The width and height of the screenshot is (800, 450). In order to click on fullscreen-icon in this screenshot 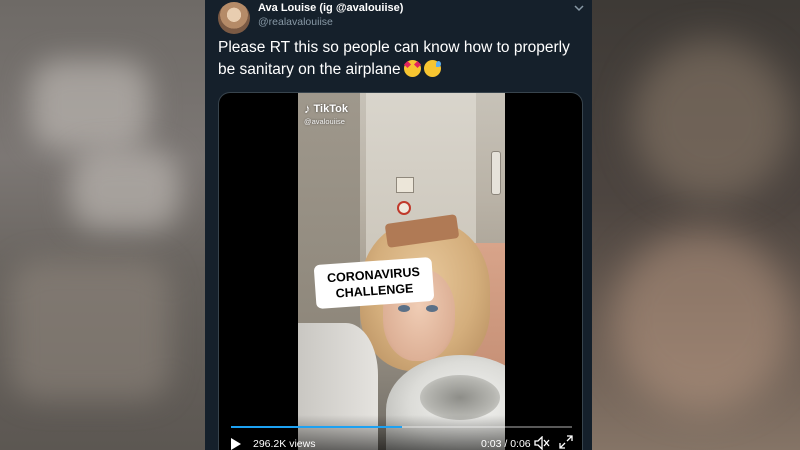, I will do `click(566, 442)`.